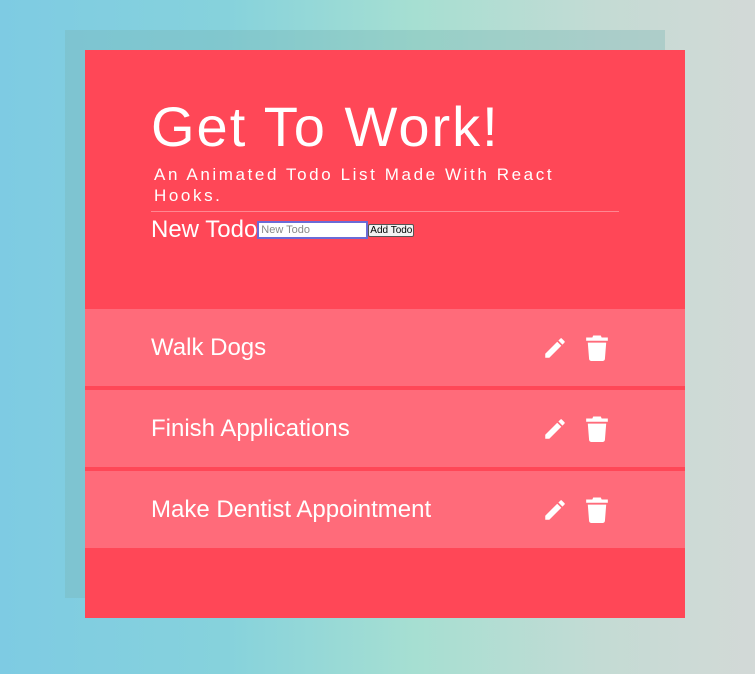 The image size is (755, 674). I want to click on todo-item: Walk Dogs, so click(385, 347).